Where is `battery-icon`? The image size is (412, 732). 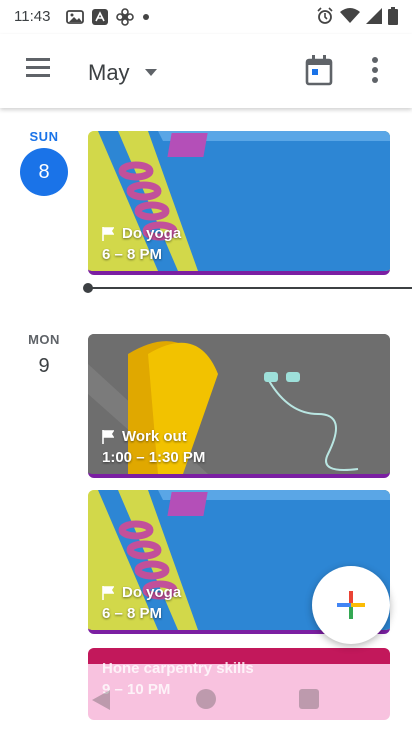
battery-icon is located at coordinates (393, 16).